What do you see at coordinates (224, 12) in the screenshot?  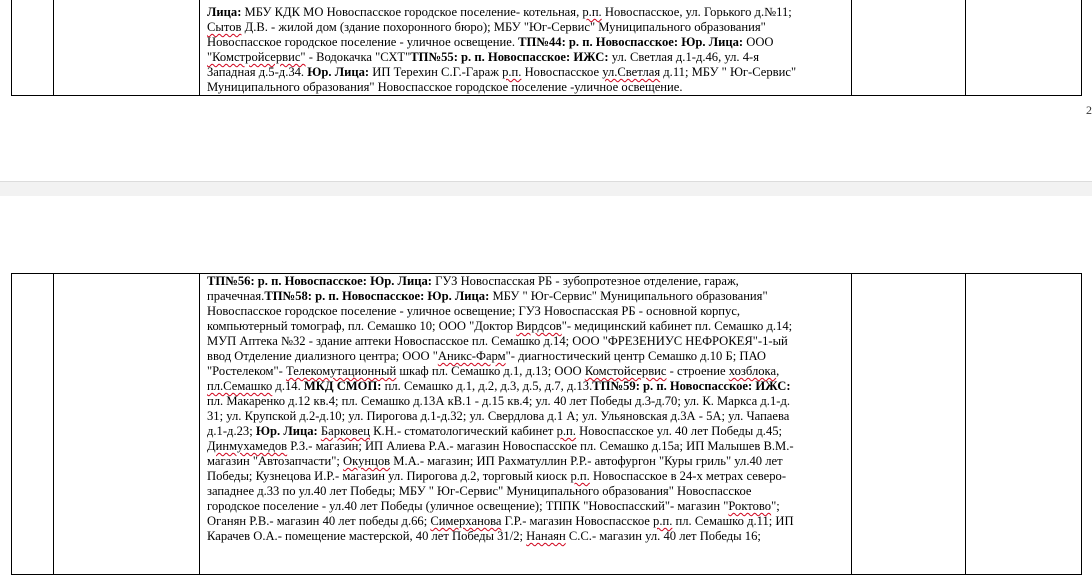 I see `bold-segment: Лица:` at bounding box center [224, 12].